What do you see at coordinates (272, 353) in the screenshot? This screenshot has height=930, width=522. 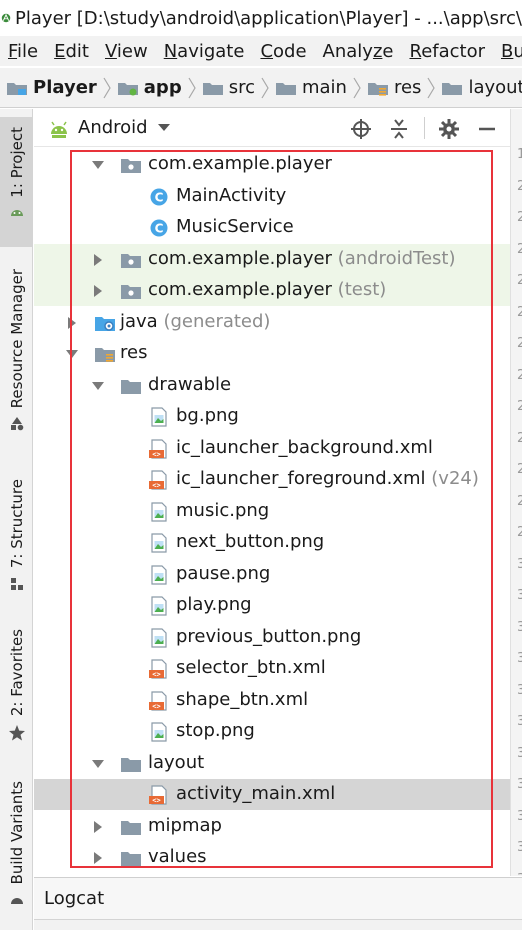 I see `tree-row: res` at bounding box center [272, 353].